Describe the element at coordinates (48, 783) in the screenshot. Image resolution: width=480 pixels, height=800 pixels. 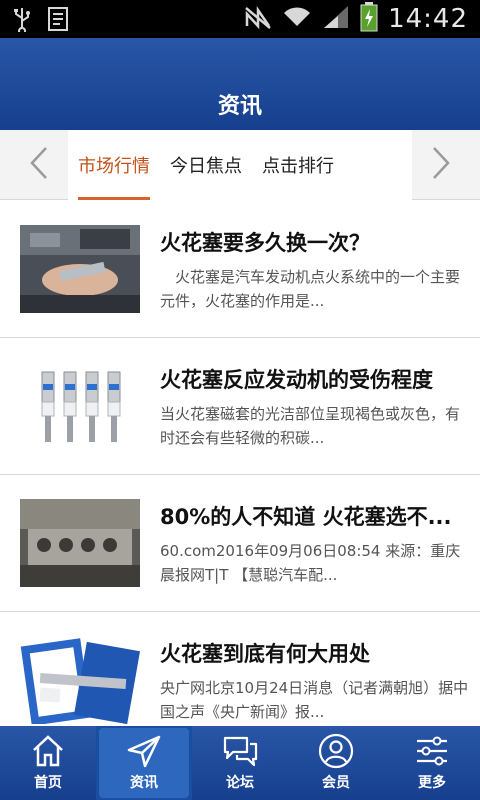
I see `nav-label: 首页` at that location.